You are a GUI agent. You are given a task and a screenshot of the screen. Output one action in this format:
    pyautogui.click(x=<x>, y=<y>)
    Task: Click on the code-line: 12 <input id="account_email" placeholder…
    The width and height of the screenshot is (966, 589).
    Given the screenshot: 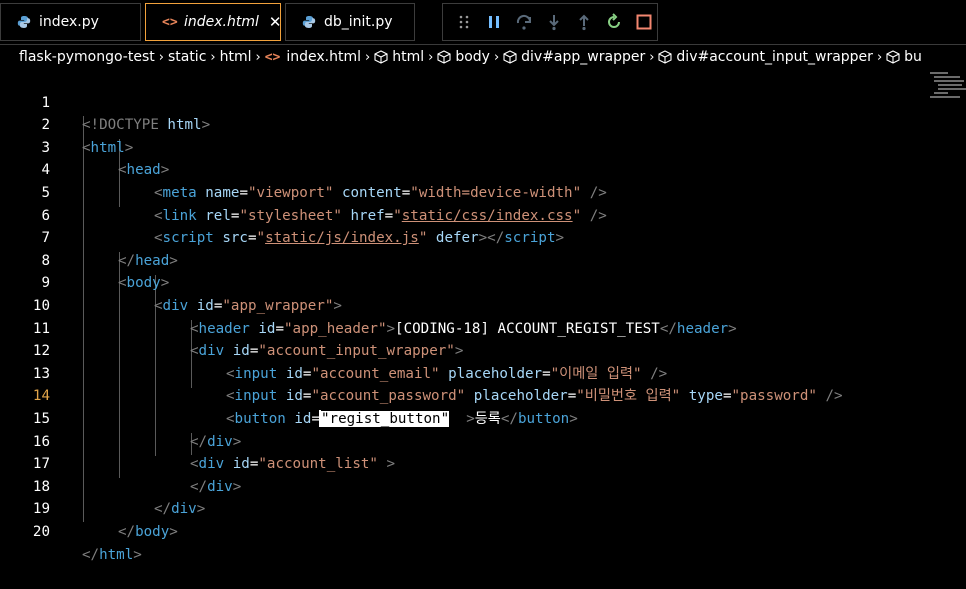 What is the action you would take?
    pyautogui.click(x=460, y=350)
    